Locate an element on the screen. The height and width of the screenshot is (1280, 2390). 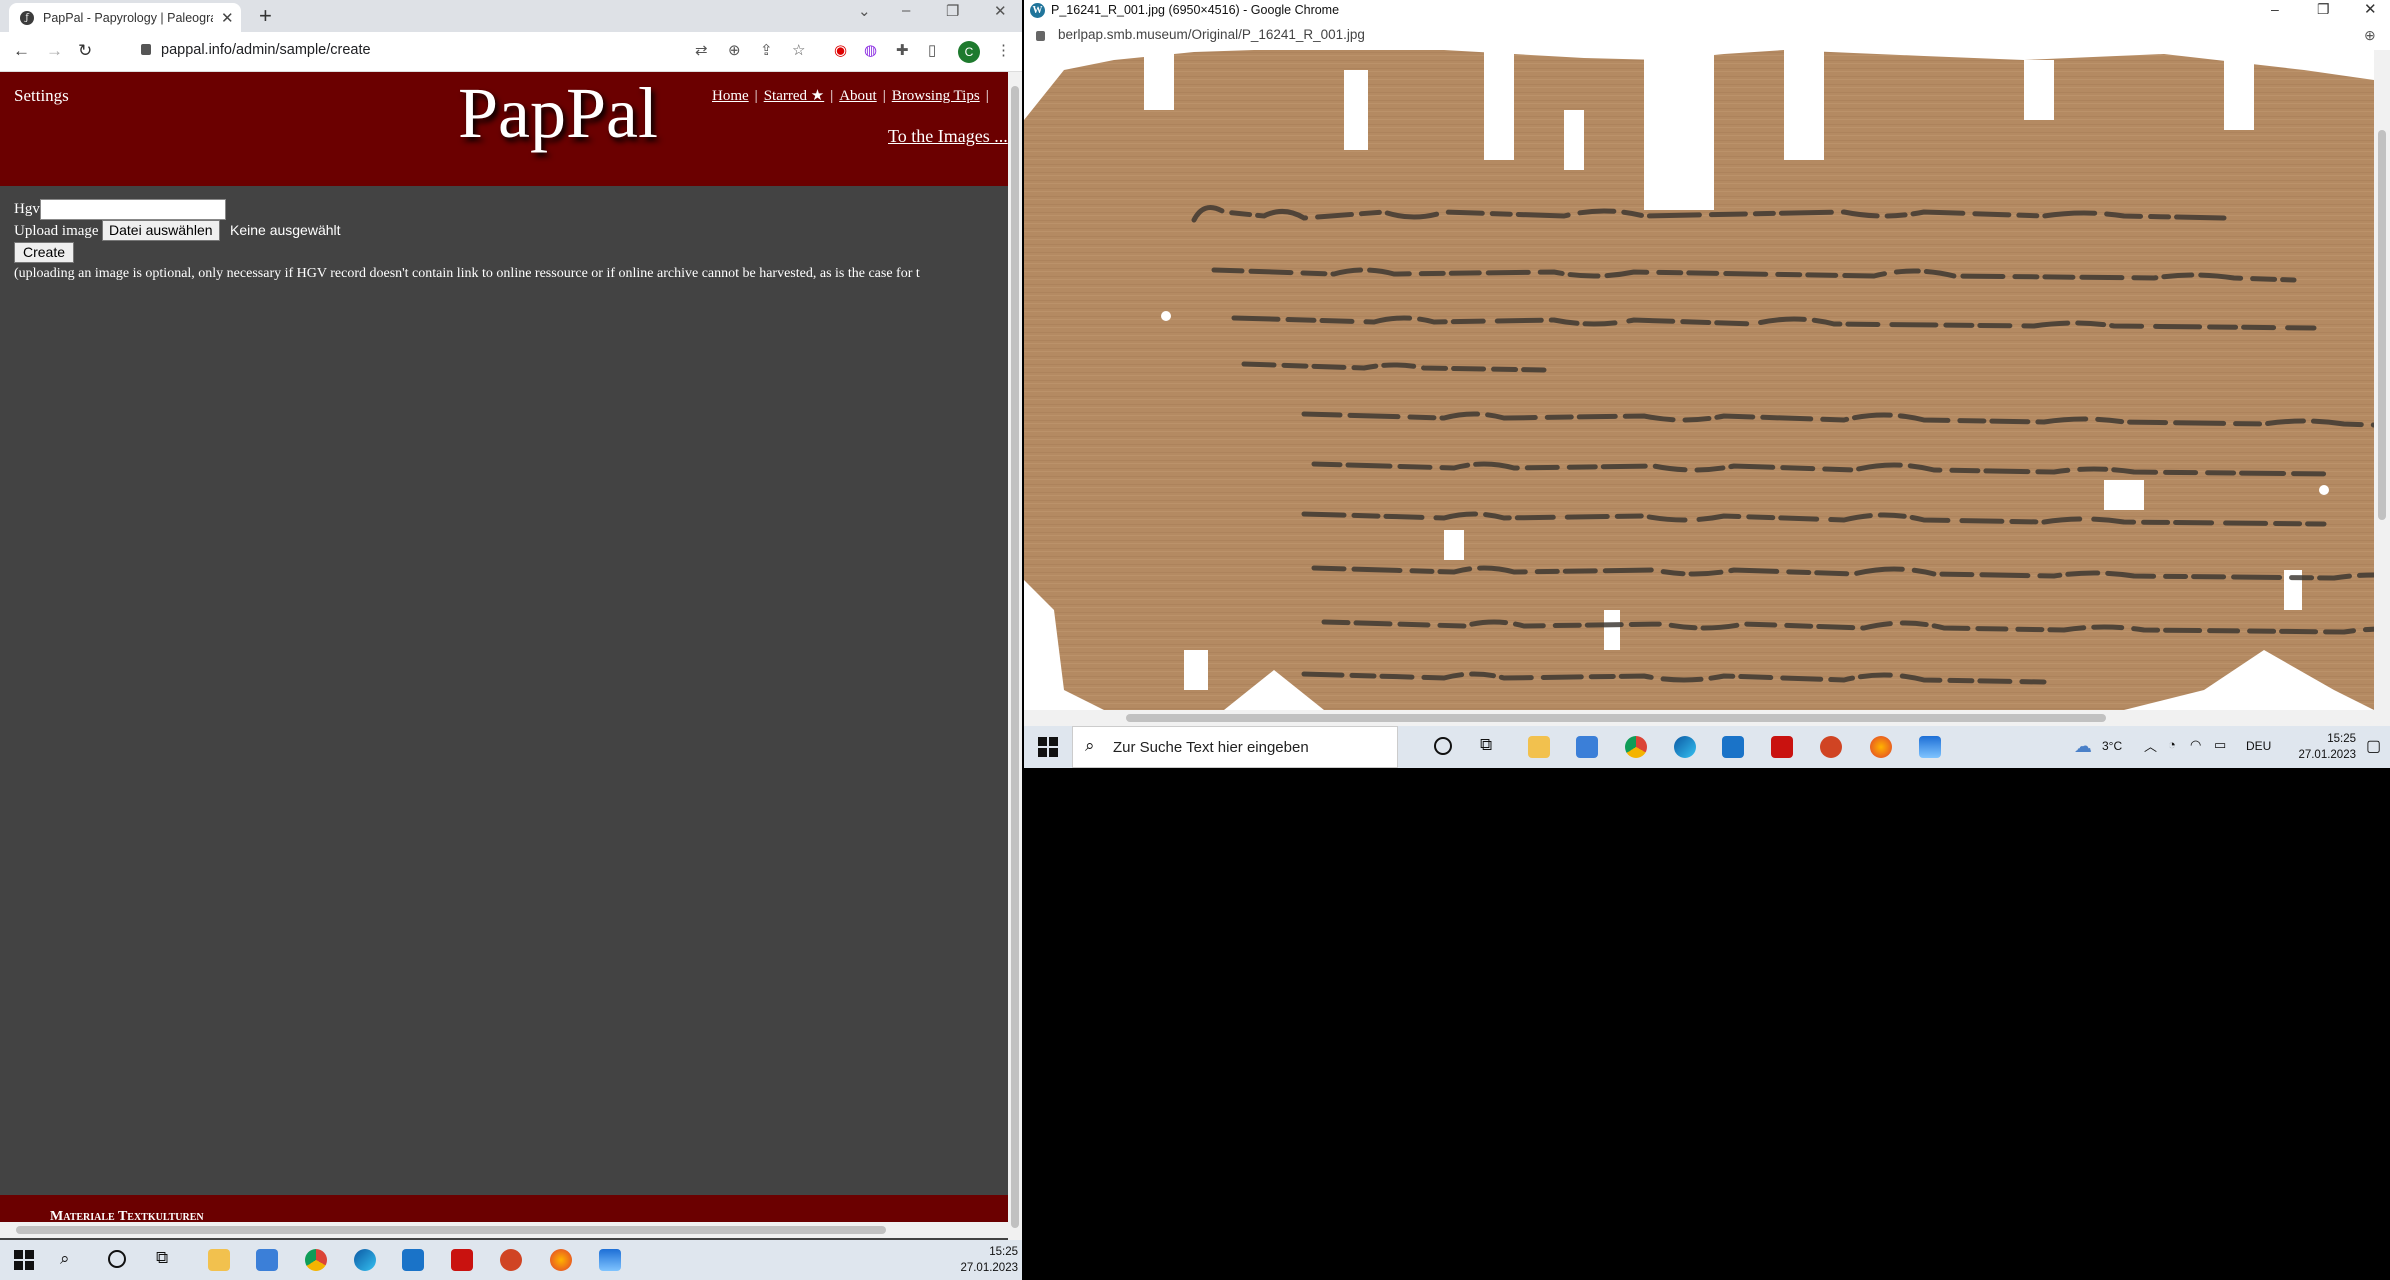
sidepanel-icon: ▯ is located at coordinates (932, 50).